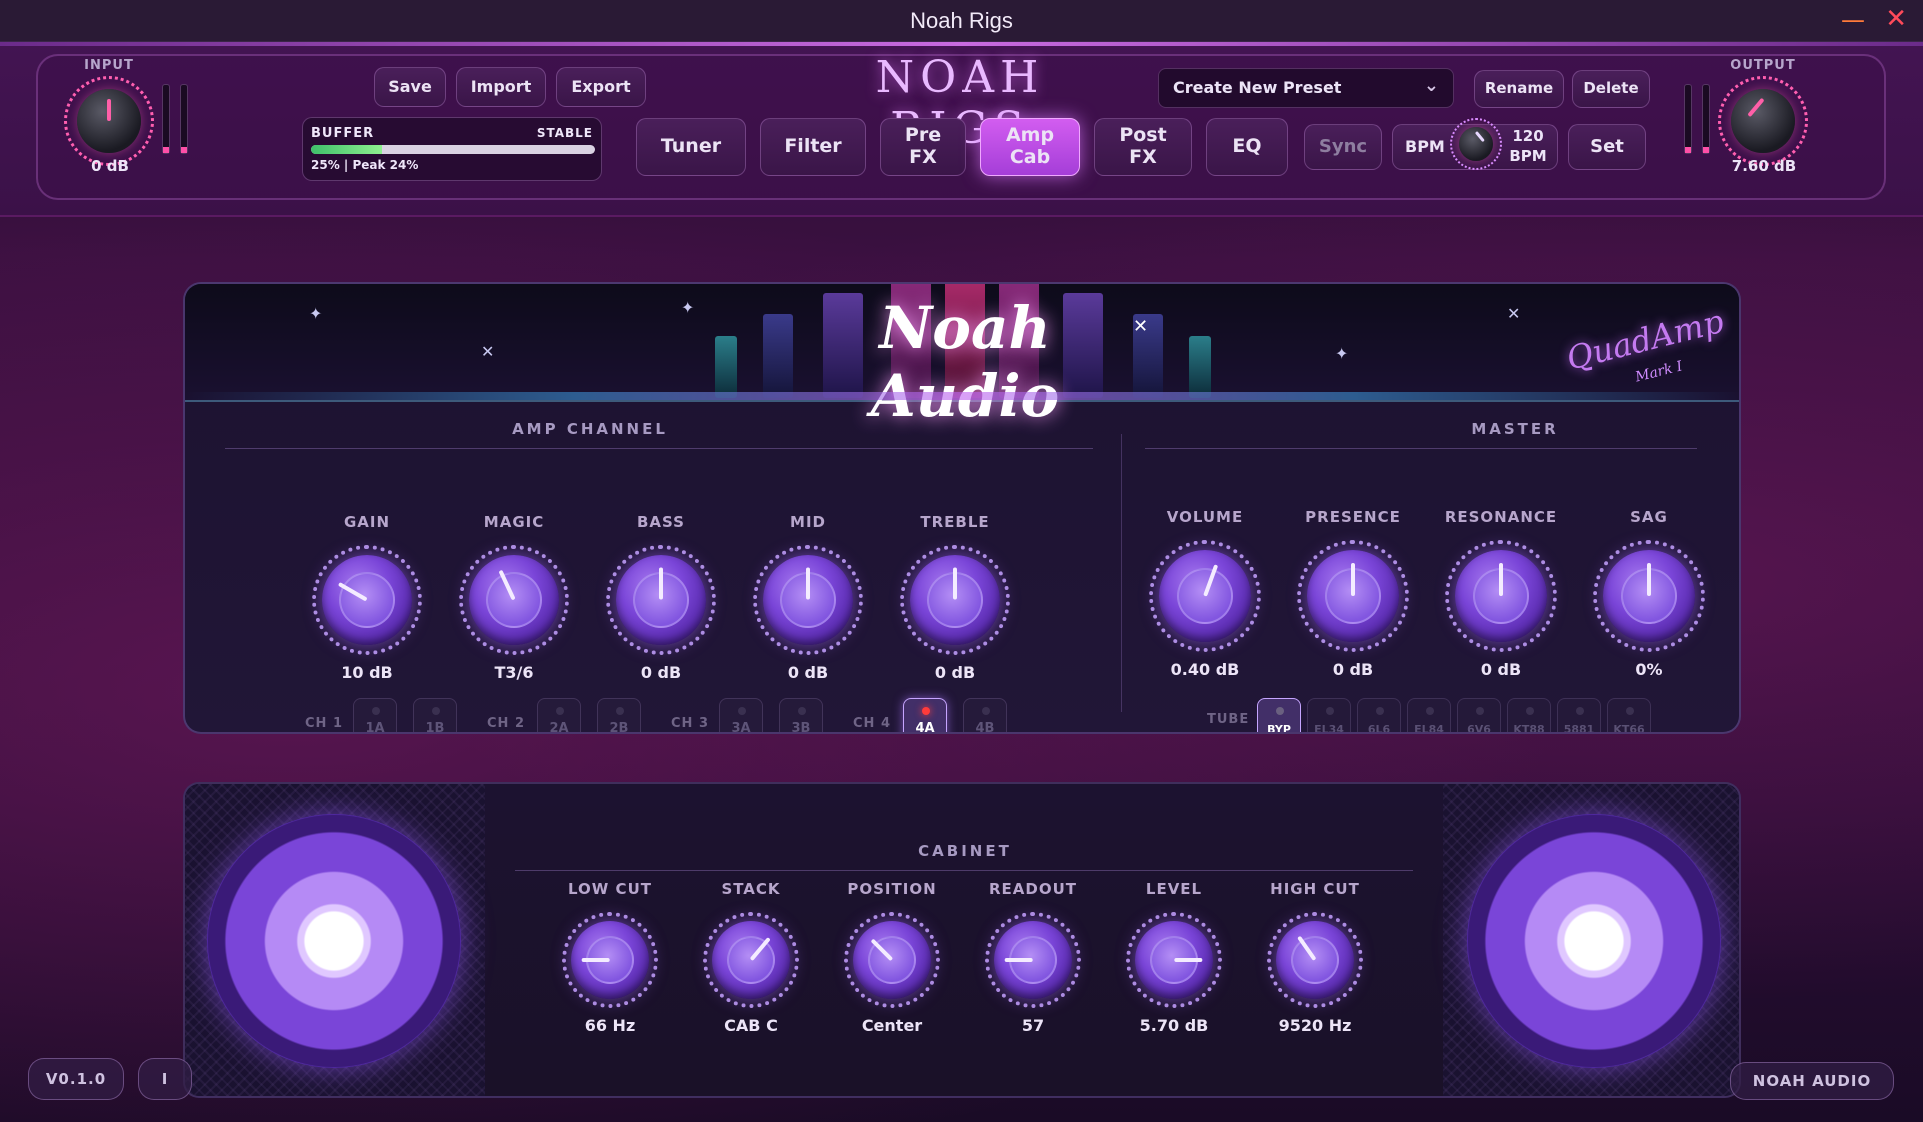 The width and height of the screenshot is (1923, 1122). I want to click on brand-badge: NOAH AUDIO, so click(1812, 1081).